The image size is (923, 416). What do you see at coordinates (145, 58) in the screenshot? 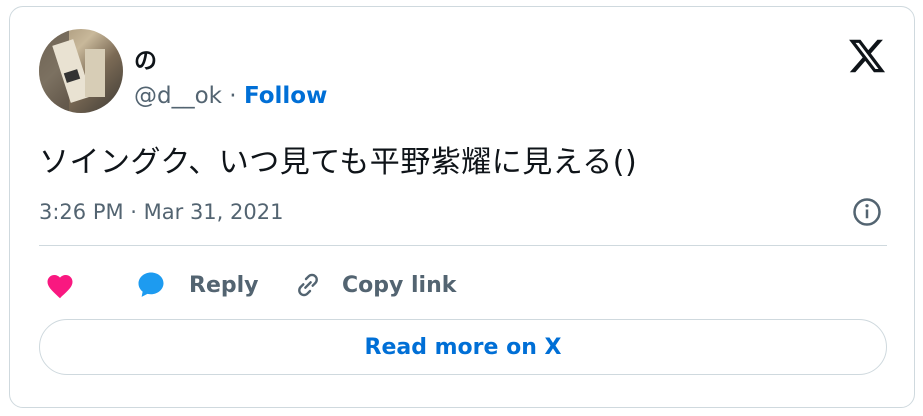
I see `author-display-name: の` at bounding box center [145, 58].